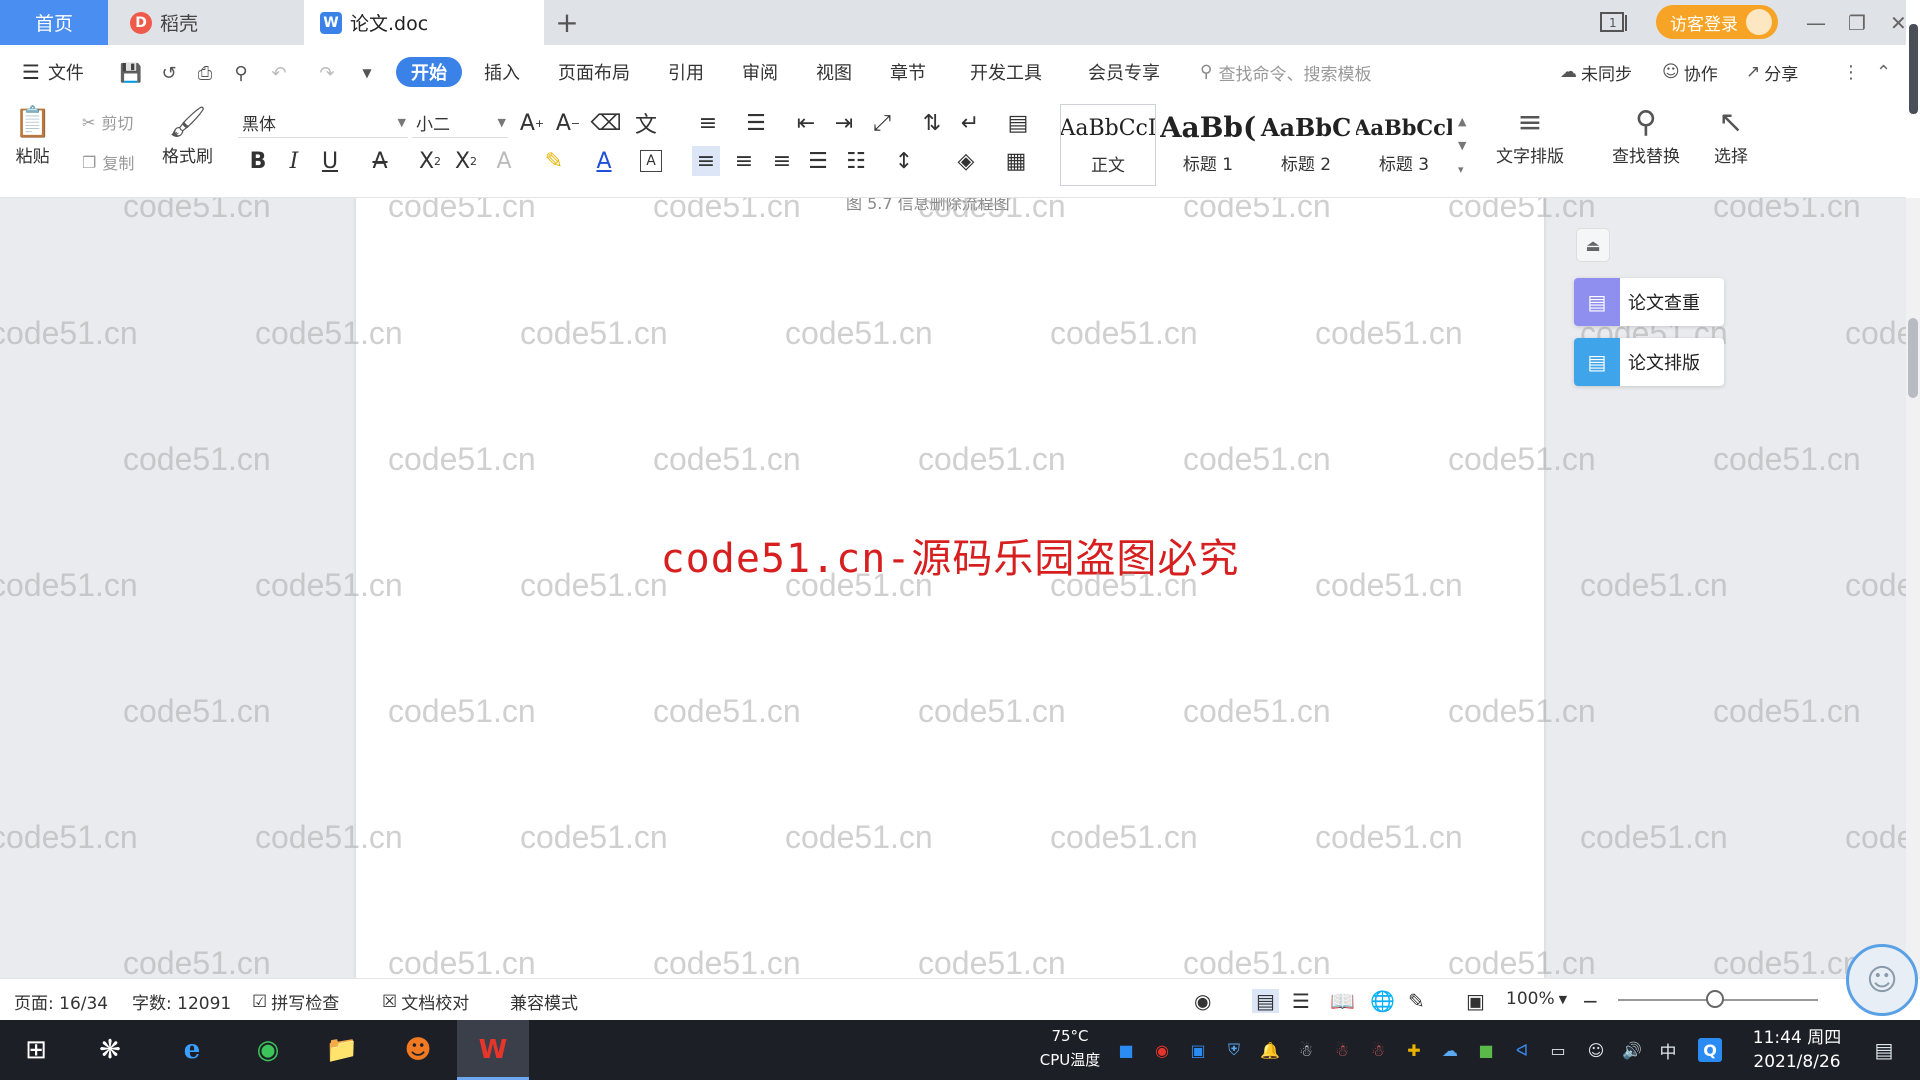 Image resolution: width=1920 pixels, height=1080 pixels. Describe the element at coordinates (605, 123) in the screenshot. I see `clear-format-icon: ⌫` at that location.